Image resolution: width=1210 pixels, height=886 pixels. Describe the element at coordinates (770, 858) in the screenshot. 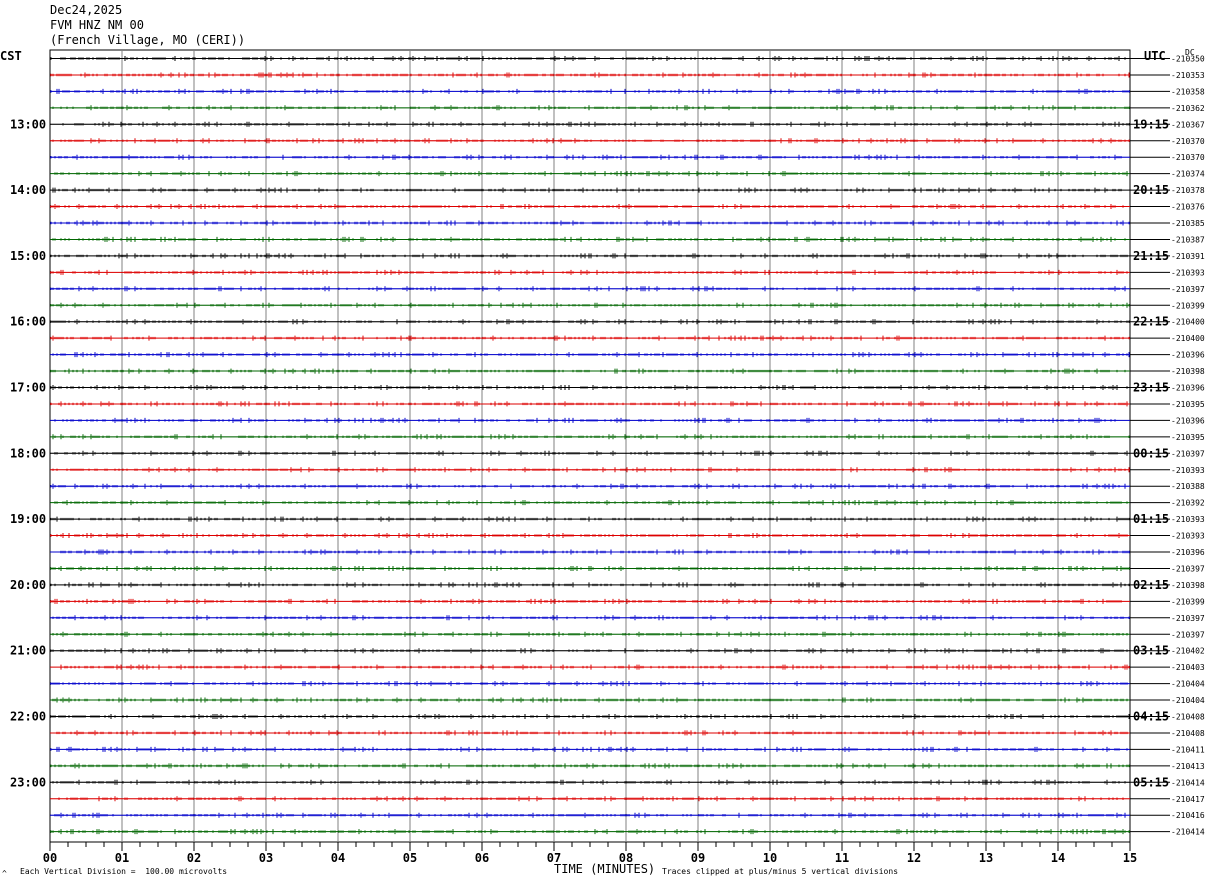

I see `x-tick-label: 10` at that location.